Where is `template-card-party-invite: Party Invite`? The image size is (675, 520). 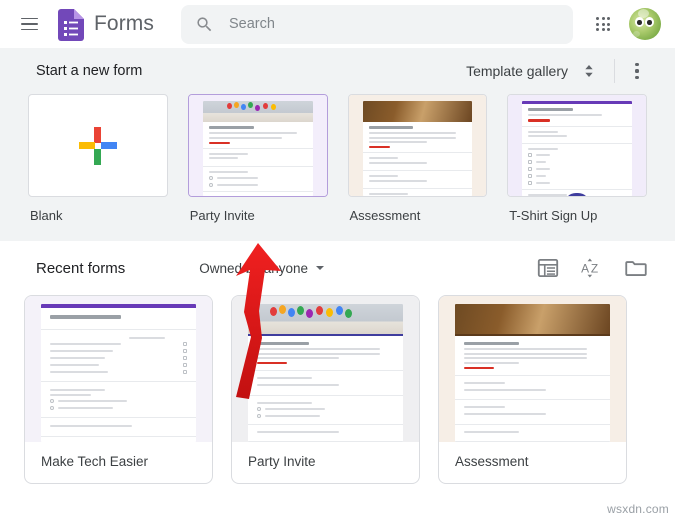
template-card-party-invite: Party Invite is located at coordinates (257, 158).